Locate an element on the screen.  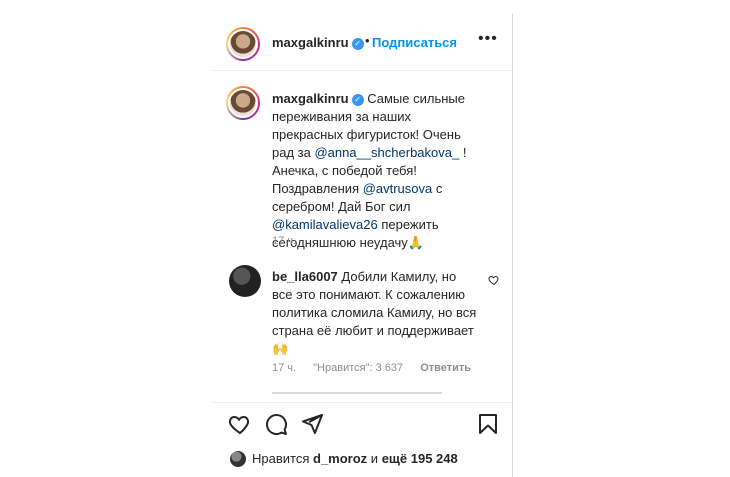
mention-shcherbakova: @anna__shcherbakova_ is located at coordinates (386, 152).